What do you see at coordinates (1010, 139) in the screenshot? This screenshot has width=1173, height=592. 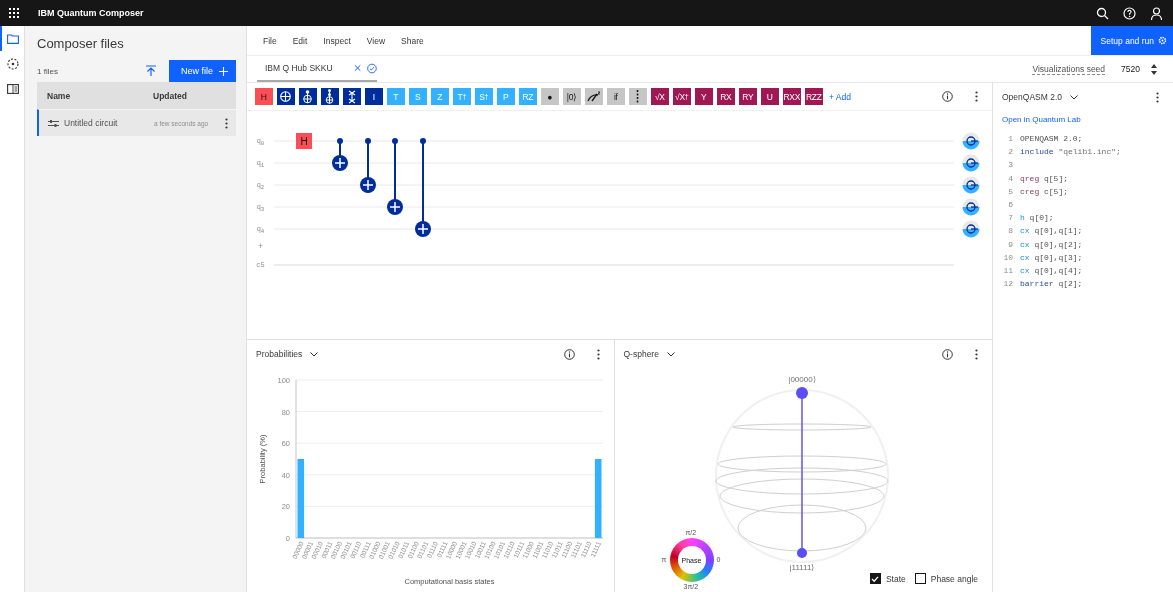 I see `line-number: 1` at bounding box center [1010, 139].